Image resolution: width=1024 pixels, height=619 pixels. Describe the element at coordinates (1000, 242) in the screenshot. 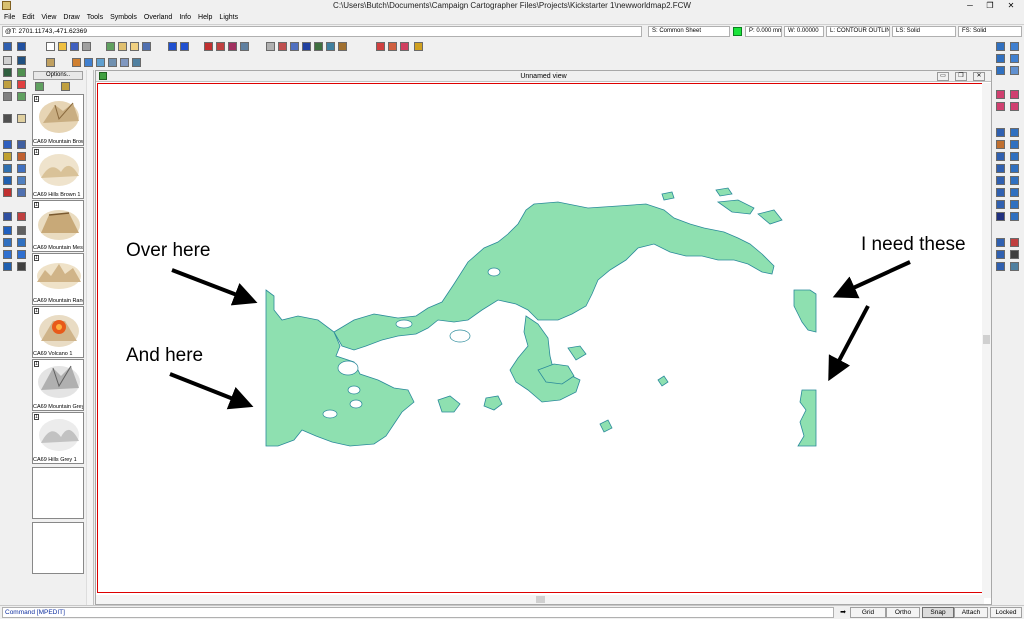

I see `measure-icon` at that location.